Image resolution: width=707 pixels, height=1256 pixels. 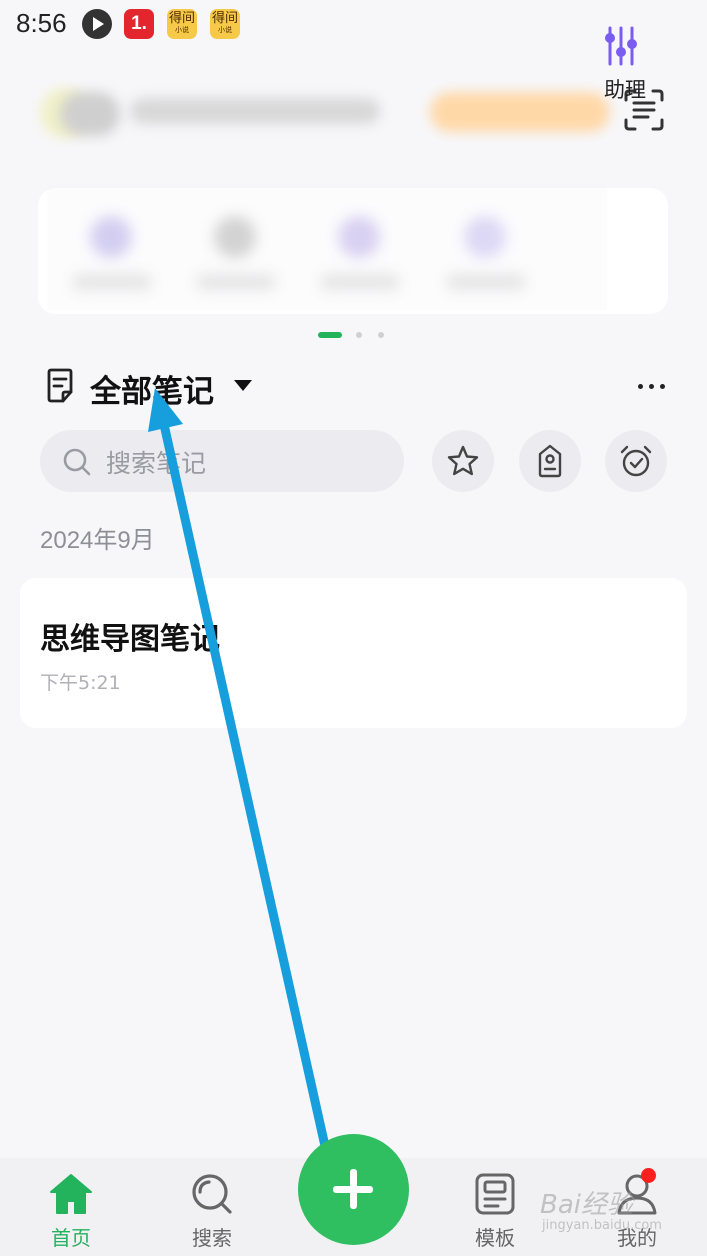 What do you see at coordinates (243, 385) in the screenshot?
I see `caret-down-icon` at bounding box center [243, 385].